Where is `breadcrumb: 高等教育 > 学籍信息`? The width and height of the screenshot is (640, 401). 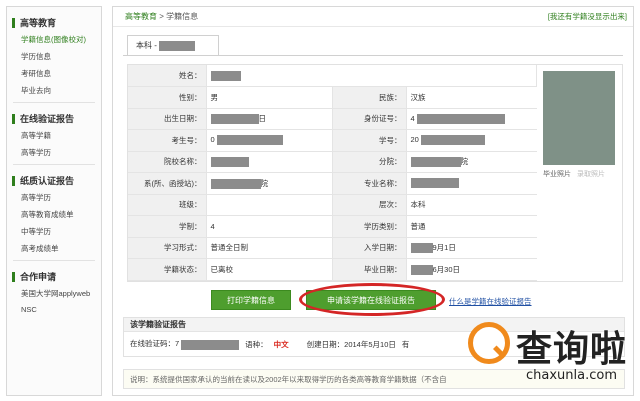 breadcrumb: 高等教育 > 学籍信息 is located at coordinates (161, 16).